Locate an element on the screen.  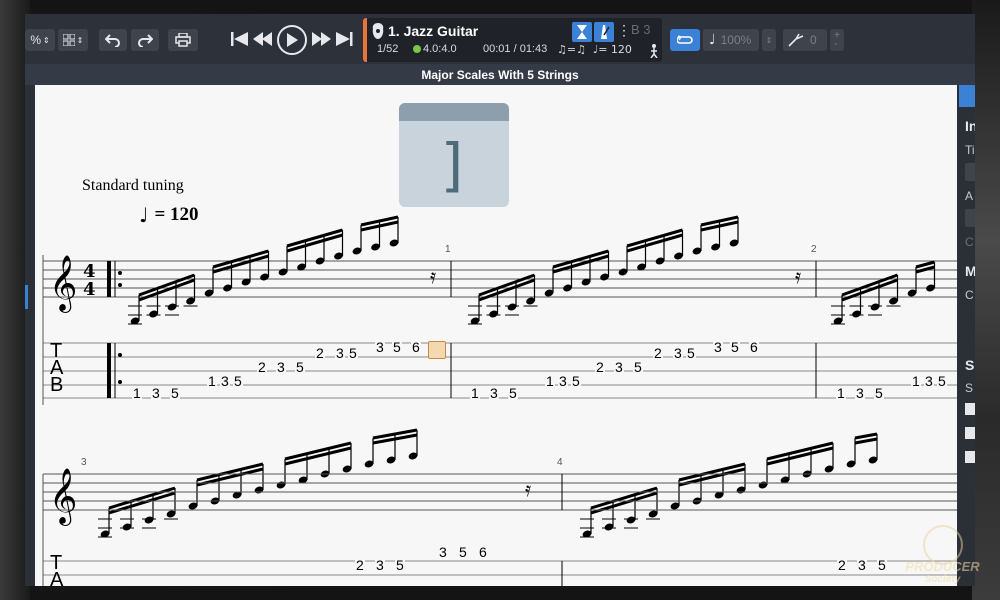
go-to-end-button is located at coordinates (344, 41).